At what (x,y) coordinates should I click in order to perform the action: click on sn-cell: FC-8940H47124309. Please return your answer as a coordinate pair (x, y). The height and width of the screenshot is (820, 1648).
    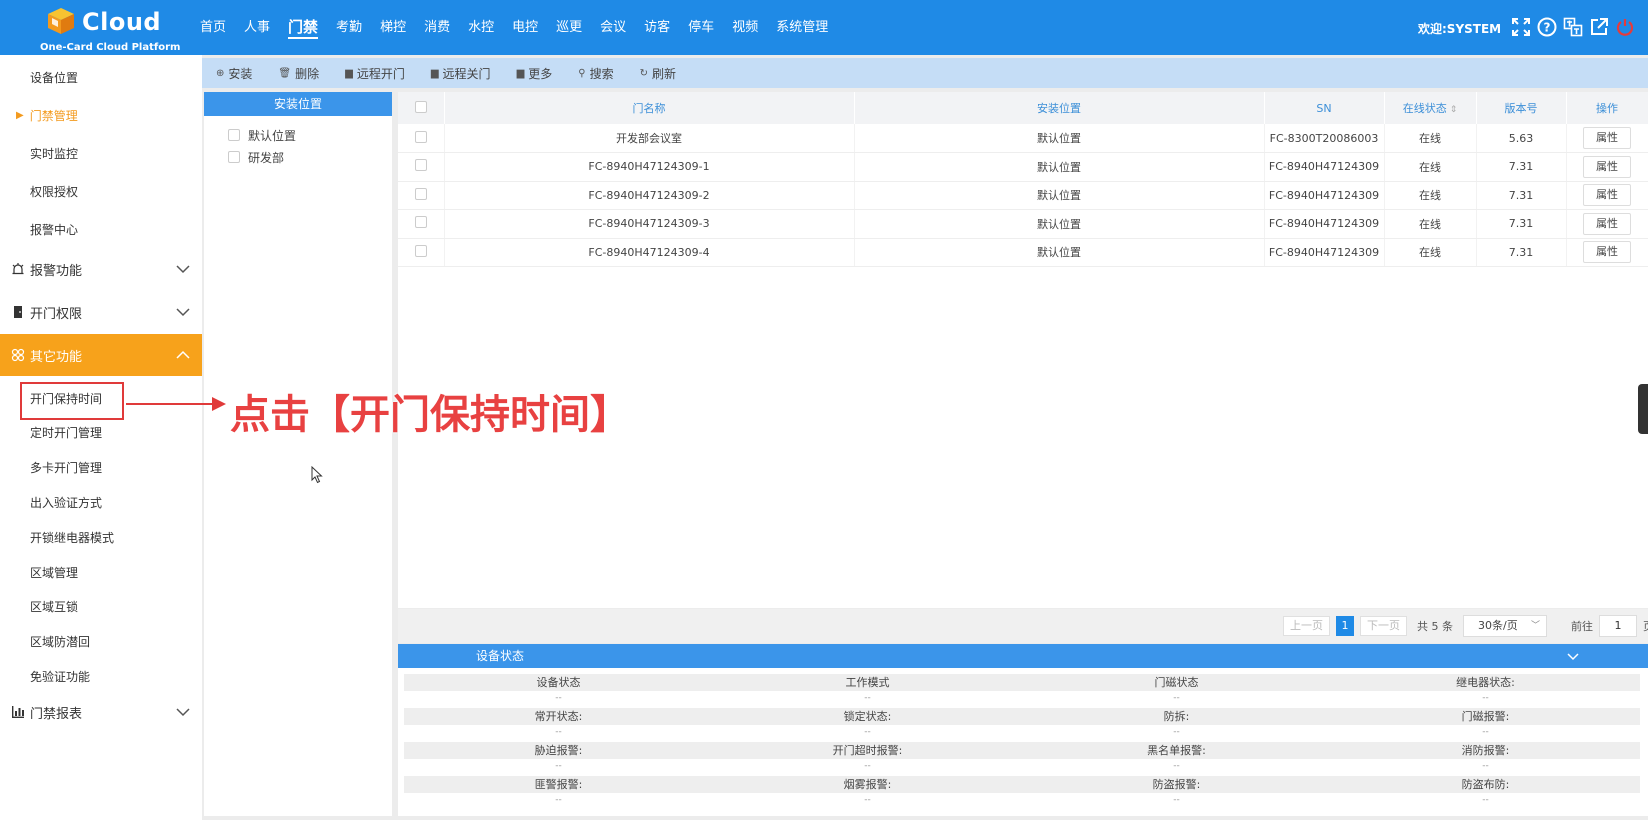
    Looking at the image, I should click on (1324, 252).